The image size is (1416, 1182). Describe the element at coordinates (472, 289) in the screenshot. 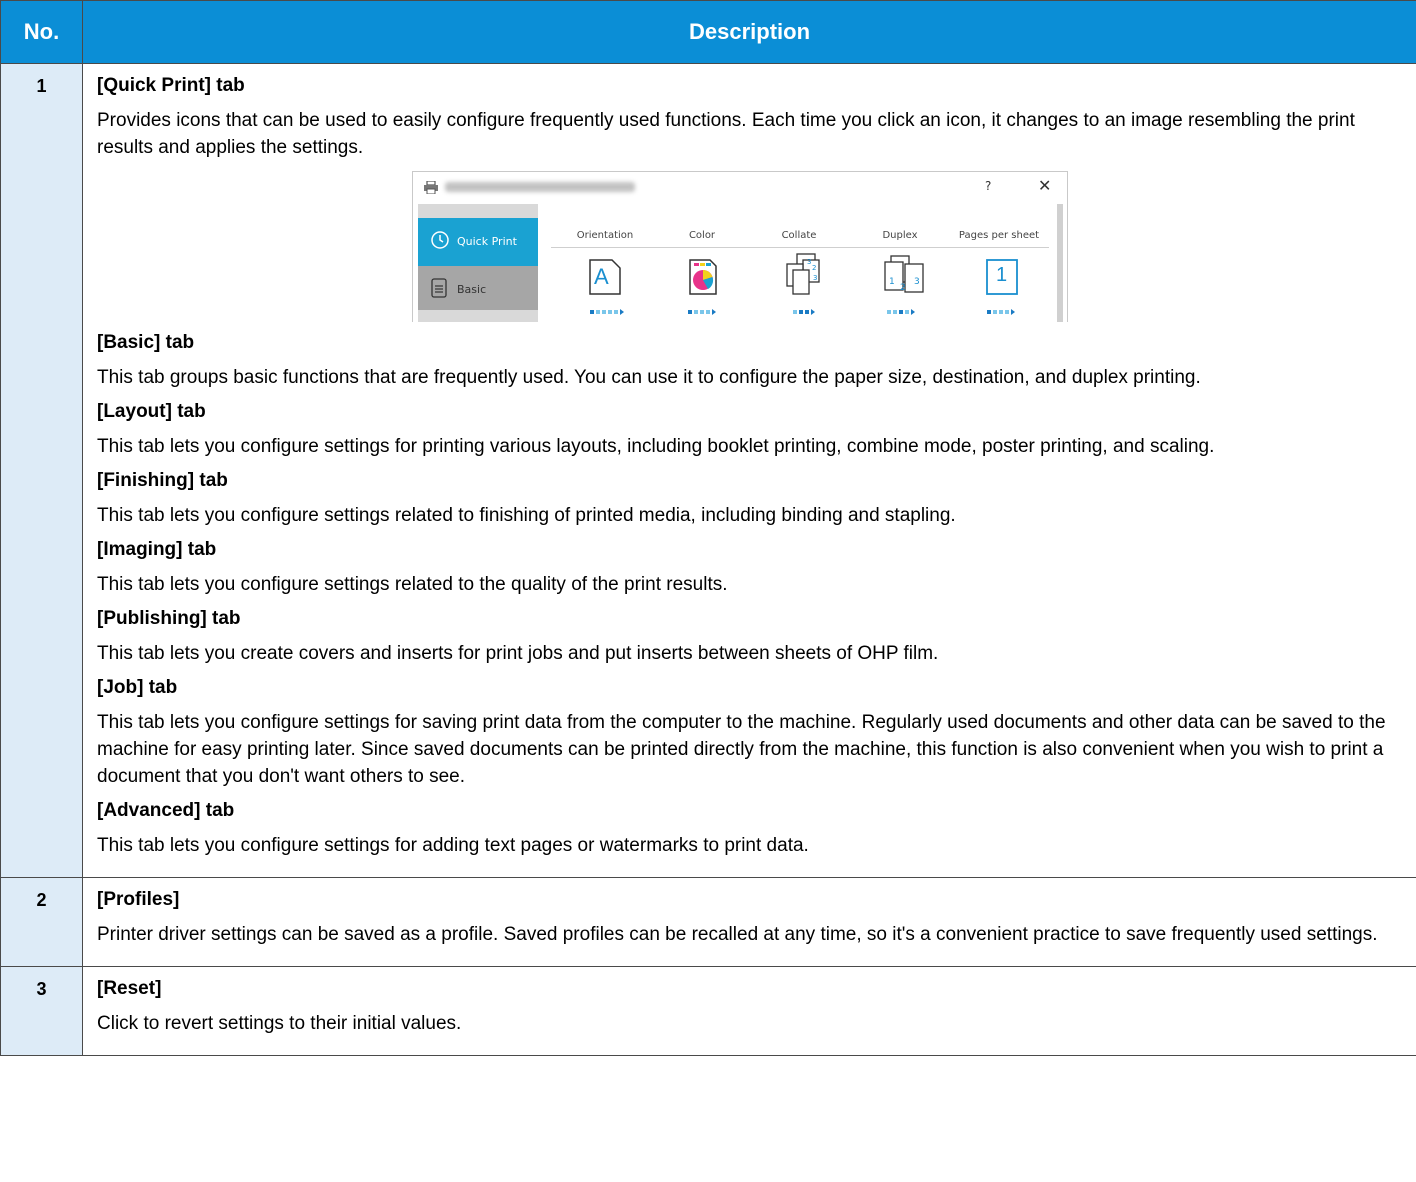

I see `tab-basic-label: Basic` at that location.